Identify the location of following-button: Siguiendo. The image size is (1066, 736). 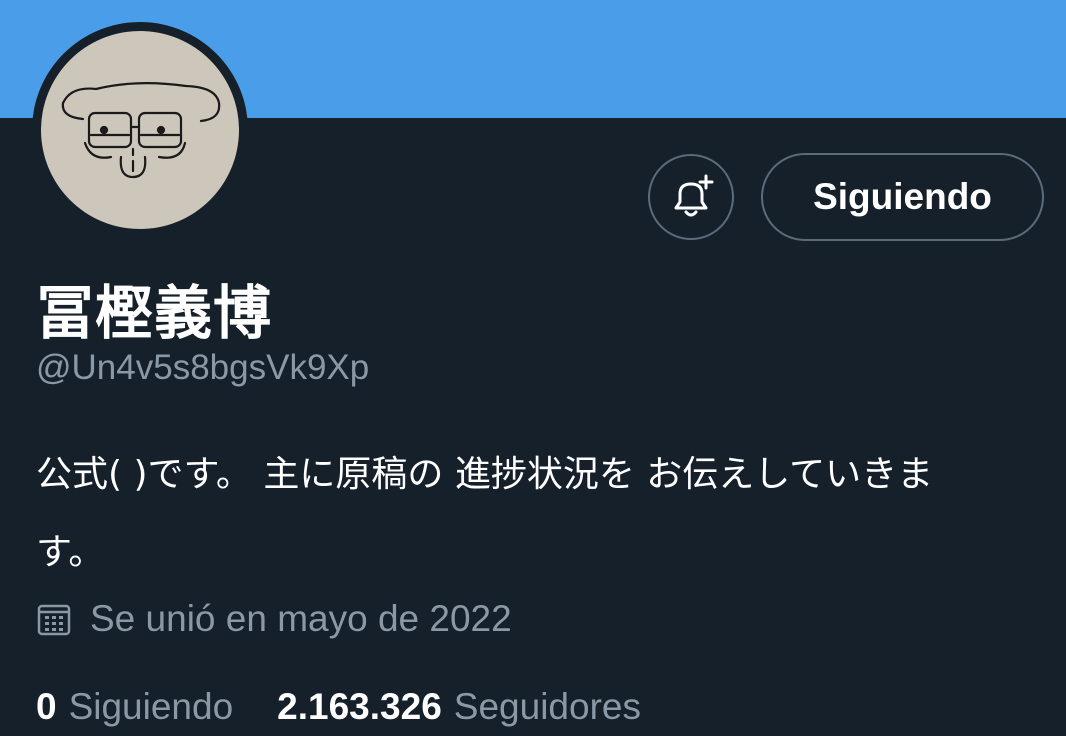
(902, 197).